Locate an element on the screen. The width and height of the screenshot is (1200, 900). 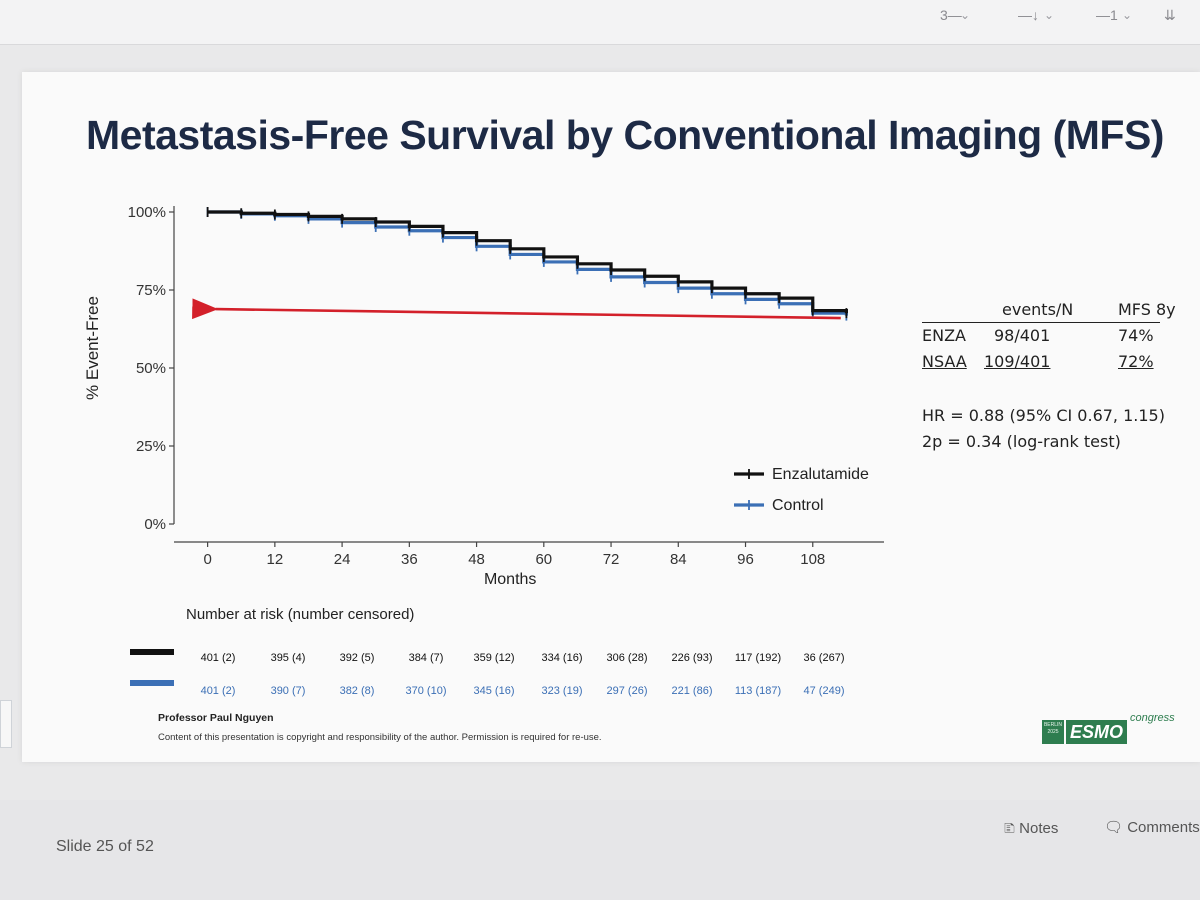
notes-button: 🗈 Notes is located at coordinates (1031, 830).